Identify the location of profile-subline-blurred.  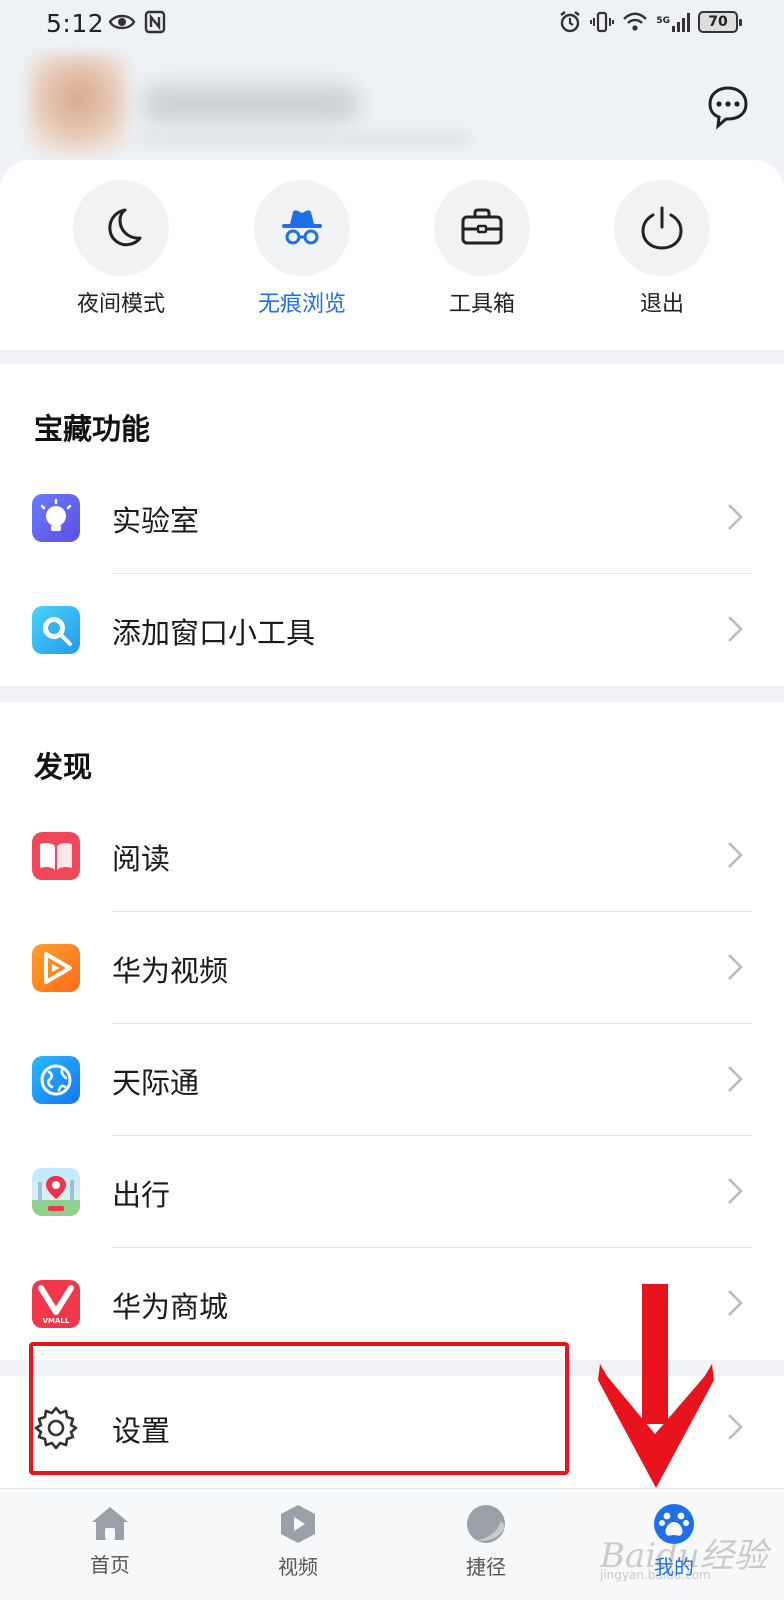
(305, 139).